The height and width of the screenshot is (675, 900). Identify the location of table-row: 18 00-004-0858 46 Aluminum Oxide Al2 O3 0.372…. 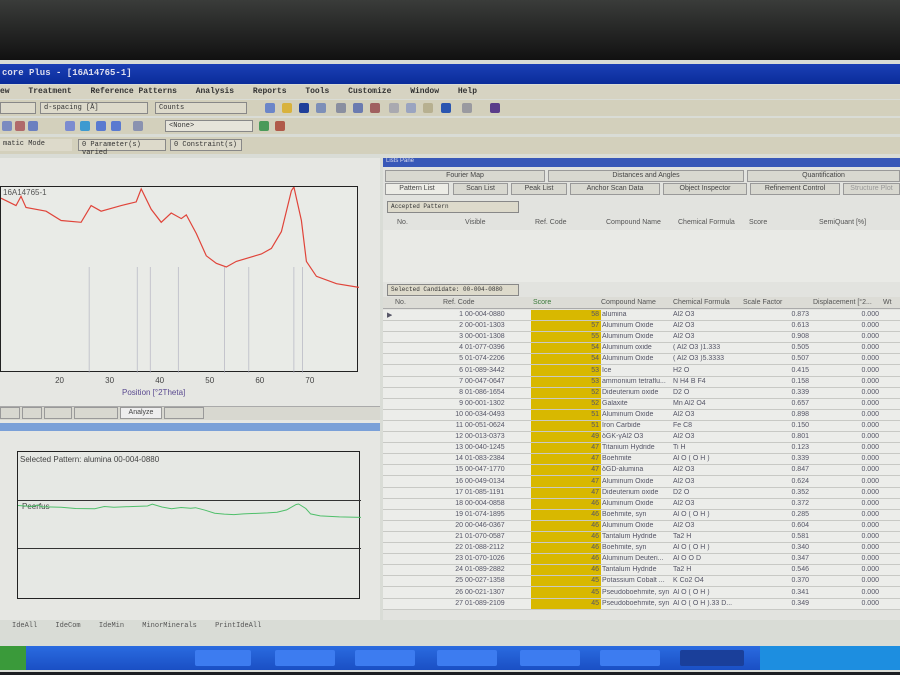
(641, 504).